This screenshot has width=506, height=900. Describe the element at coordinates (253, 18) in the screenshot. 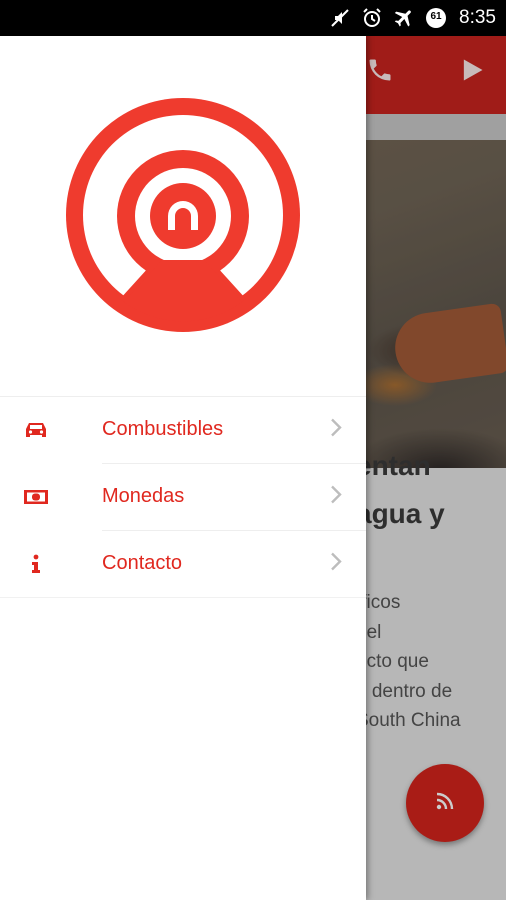

I see `status-bar: 61 8:35` at that location.